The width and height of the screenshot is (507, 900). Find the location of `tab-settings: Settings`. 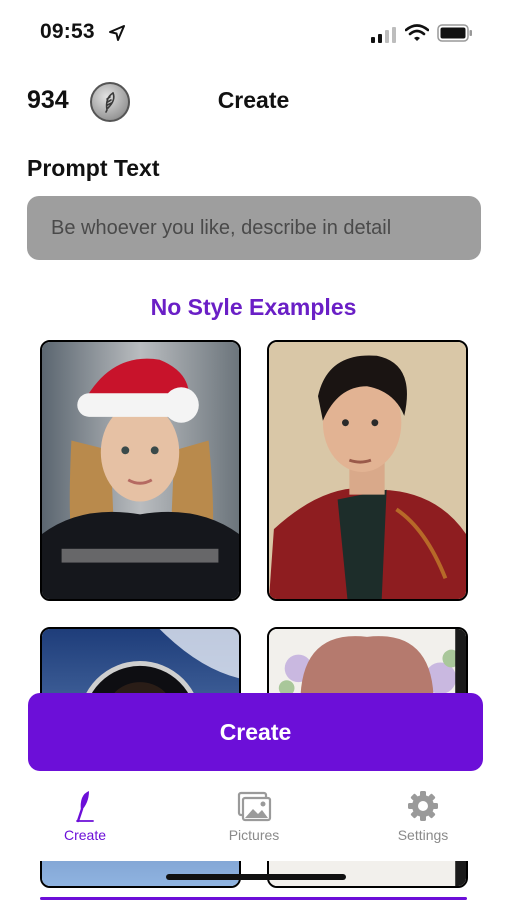

tab-settings: Settings is located at coordinates (423, 816).